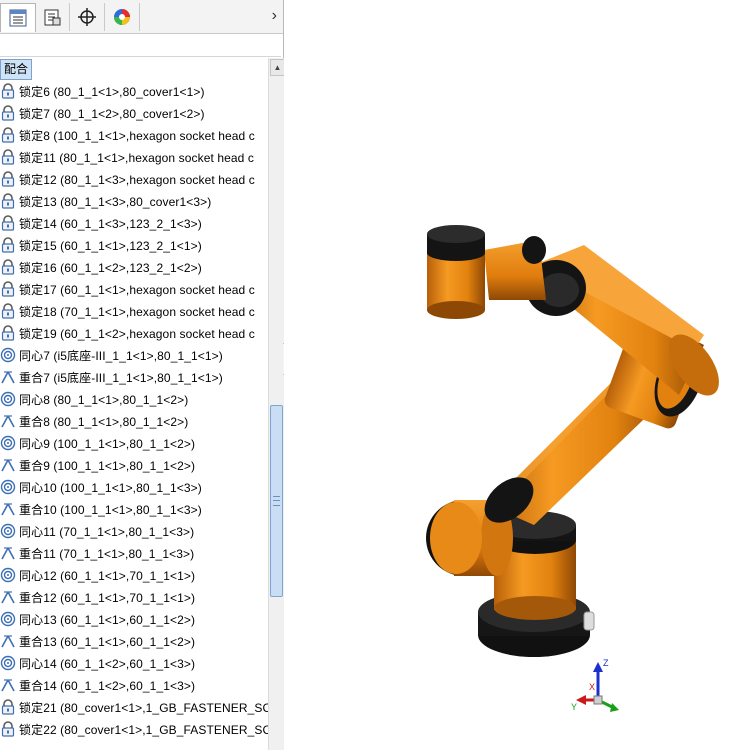 The height and width of the screenshot is (750, 750). What do you see at coordinates (107, 531) in the screenshot?
I see `mate-tree-item-label: 同心11 (70_1_1<1>,80_1_1<3>)` at bounding box center [107, 531].